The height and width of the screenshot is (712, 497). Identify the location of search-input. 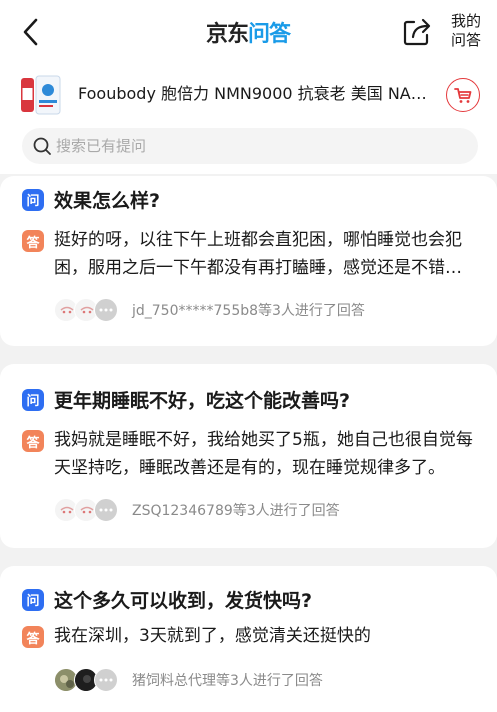
(256, 146).